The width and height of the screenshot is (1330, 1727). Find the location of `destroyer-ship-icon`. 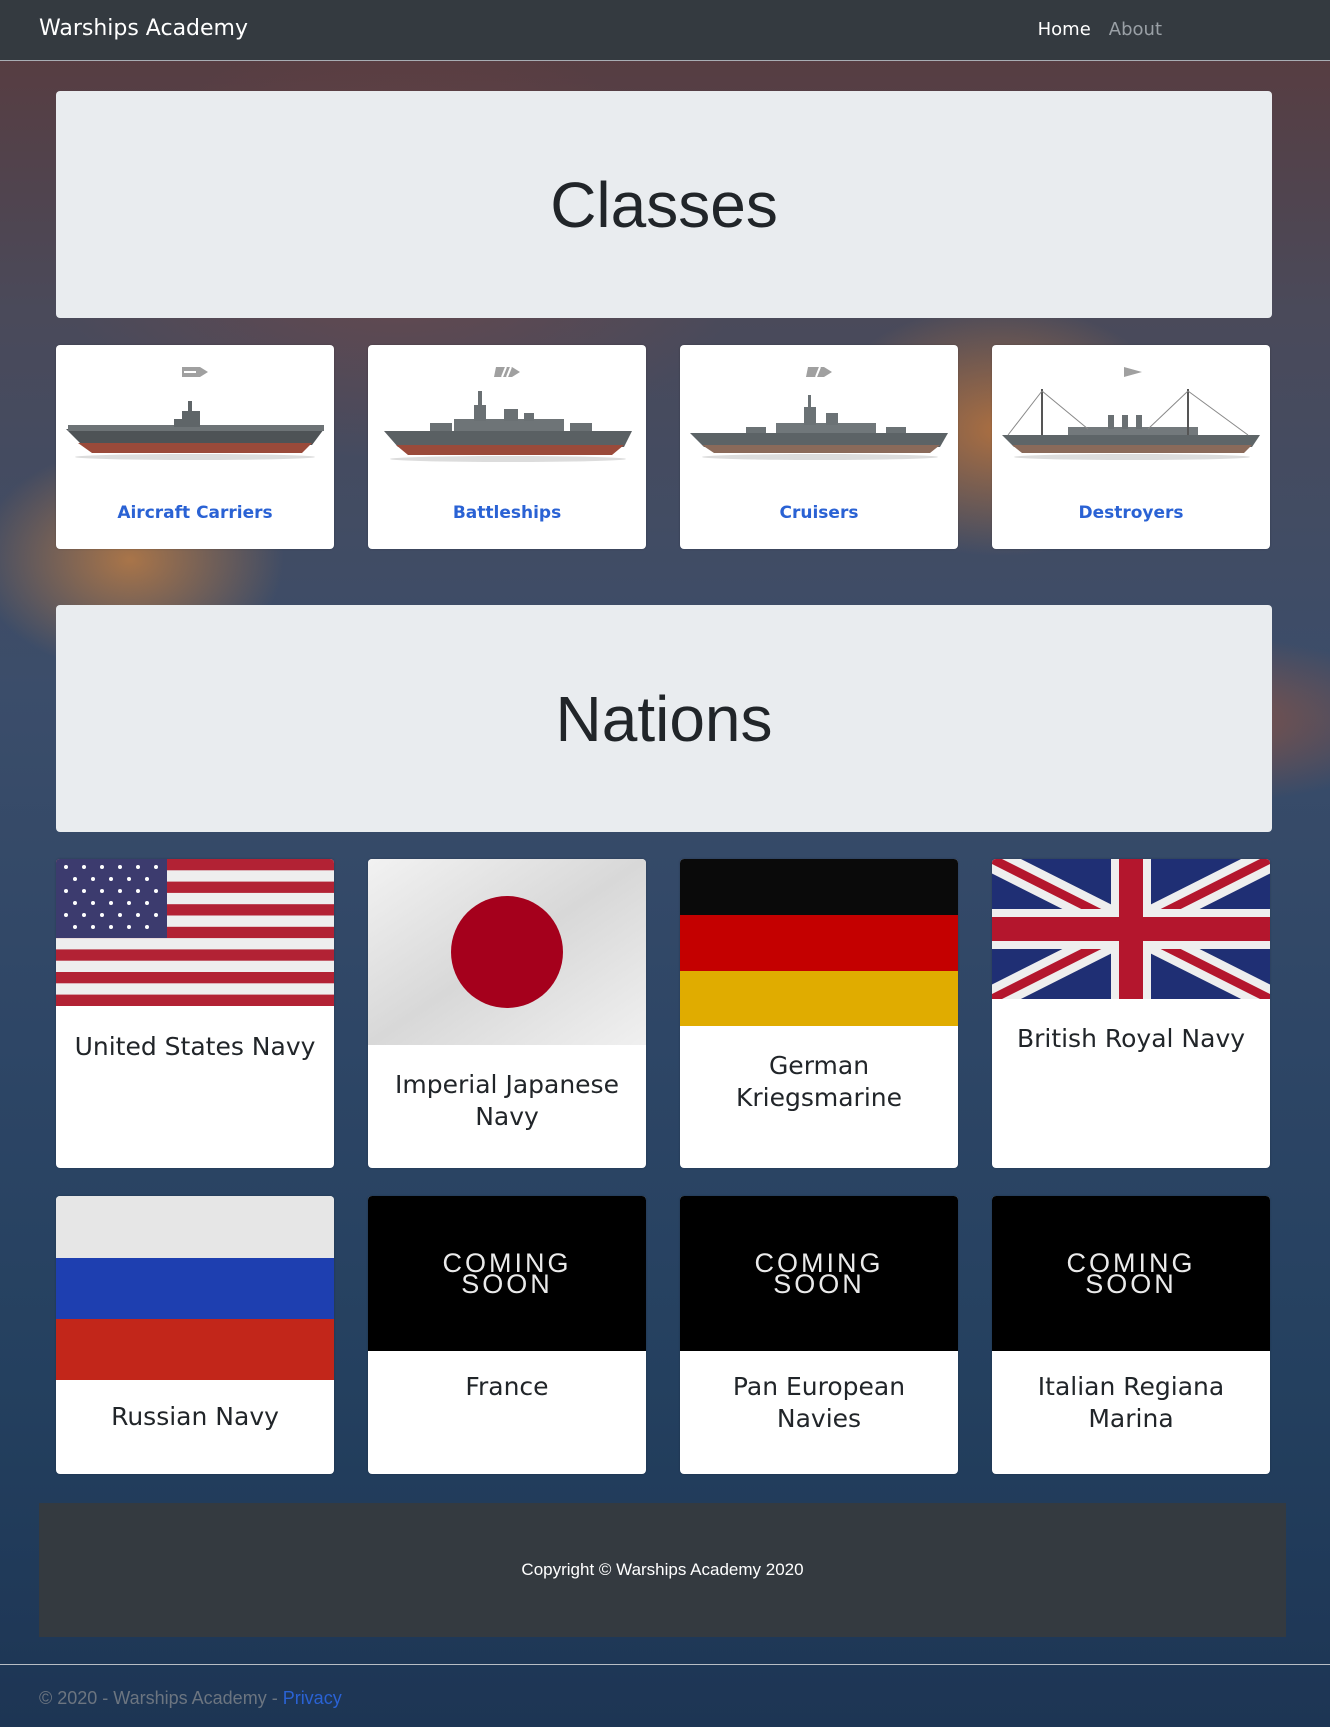

destroyer-ship-icon is located at coordinates (1131, 424).